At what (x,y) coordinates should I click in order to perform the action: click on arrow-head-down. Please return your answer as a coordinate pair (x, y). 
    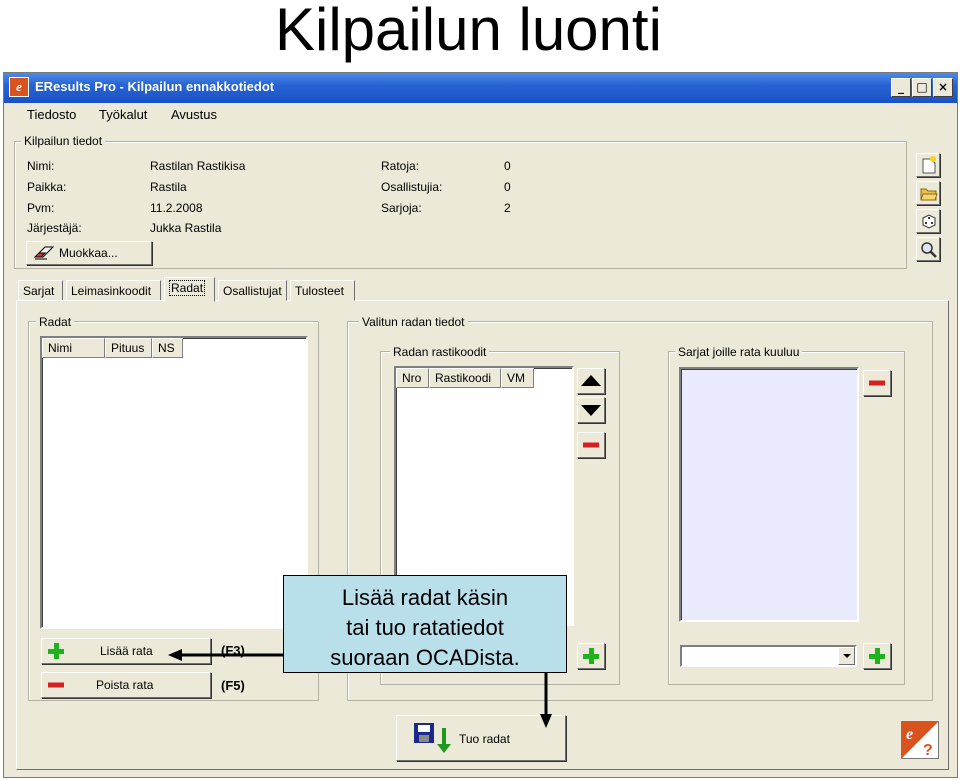
    Looking at the image, I should click on (546, 721).